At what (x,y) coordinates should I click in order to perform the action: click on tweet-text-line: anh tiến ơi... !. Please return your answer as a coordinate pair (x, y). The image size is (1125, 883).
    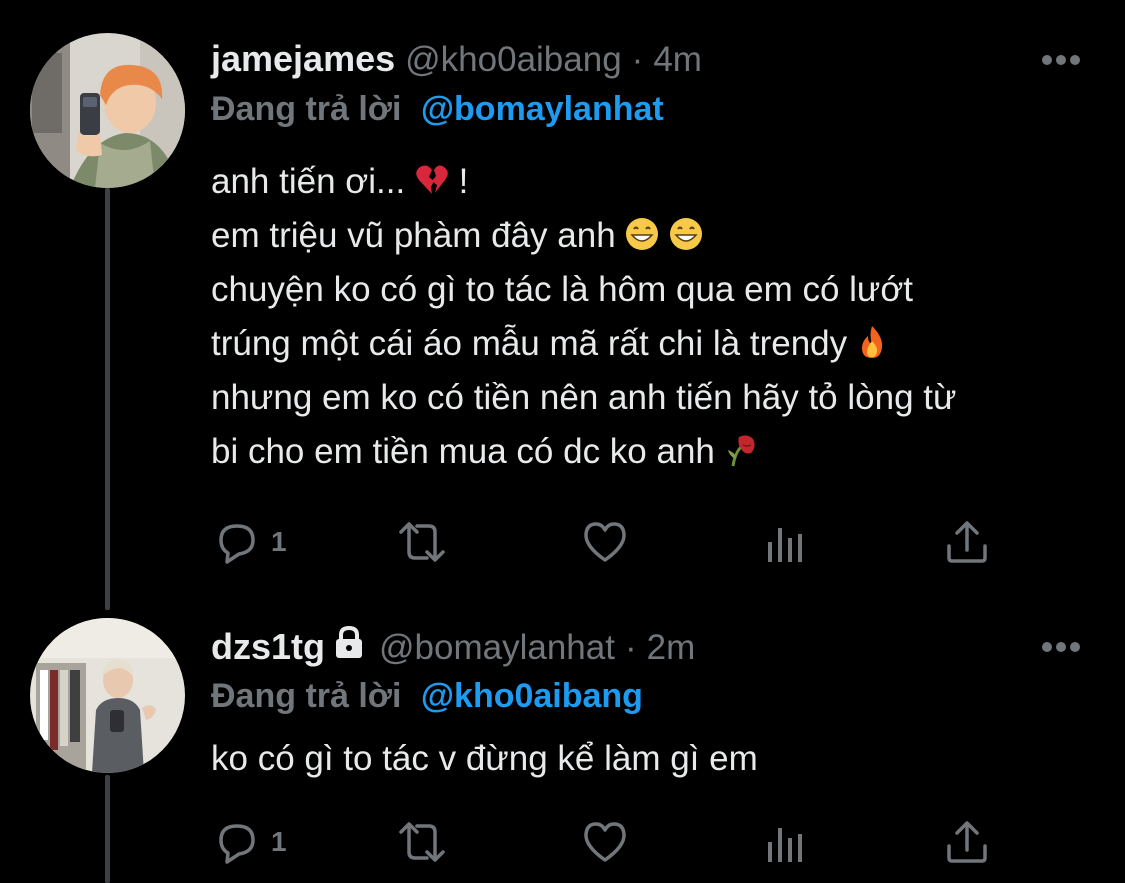
    Looking at the image, I should click on (340, 181).